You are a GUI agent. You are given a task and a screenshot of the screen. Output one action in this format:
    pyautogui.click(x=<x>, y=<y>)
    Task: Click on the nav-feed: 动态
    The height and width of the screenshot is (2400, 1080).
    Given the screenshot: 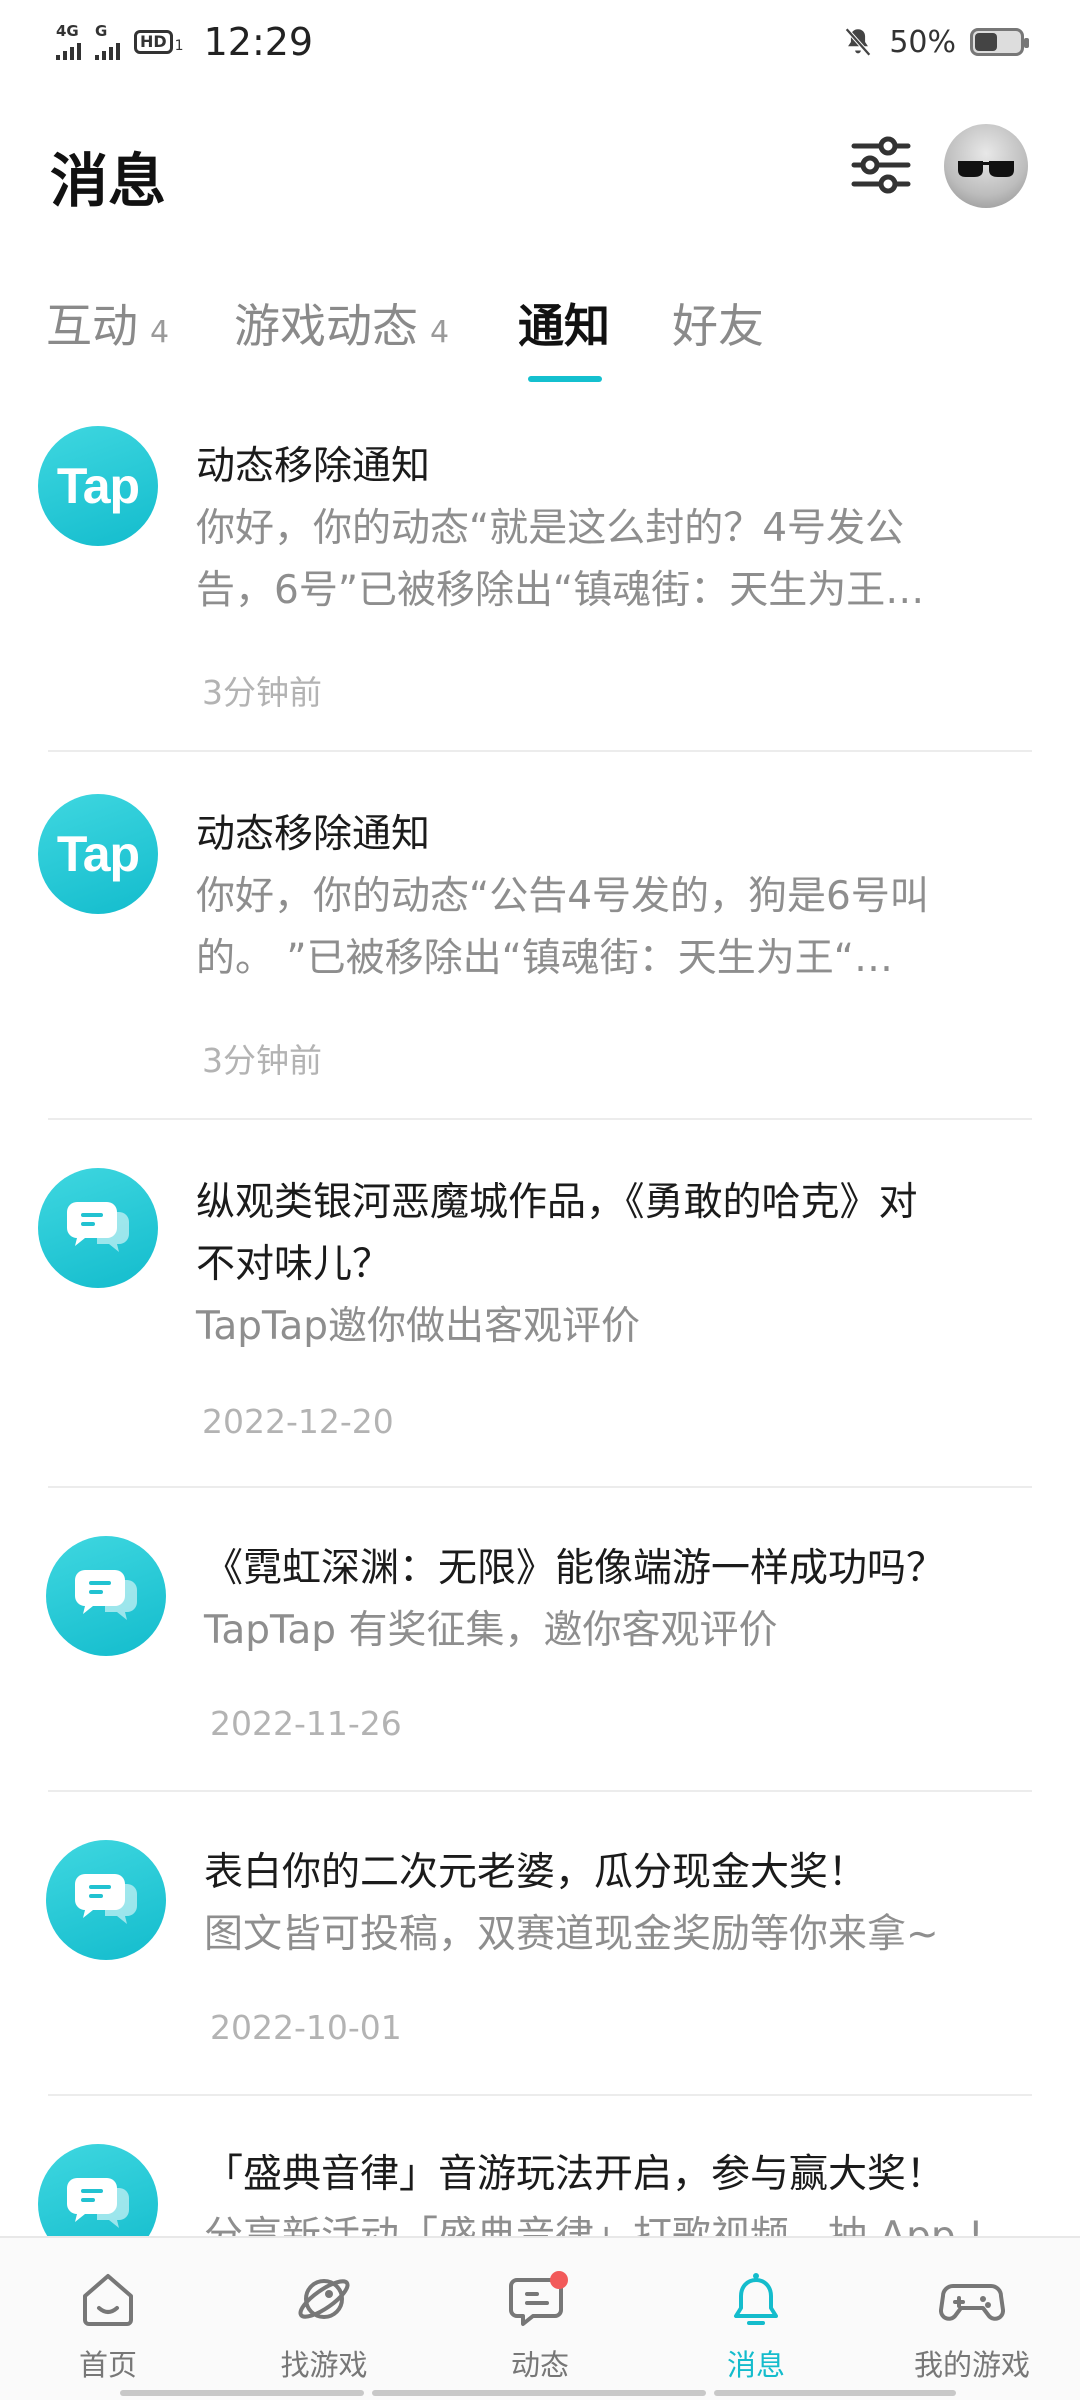 What is the action you would take?
    pyautogui.click(x=540, y=2319)
    